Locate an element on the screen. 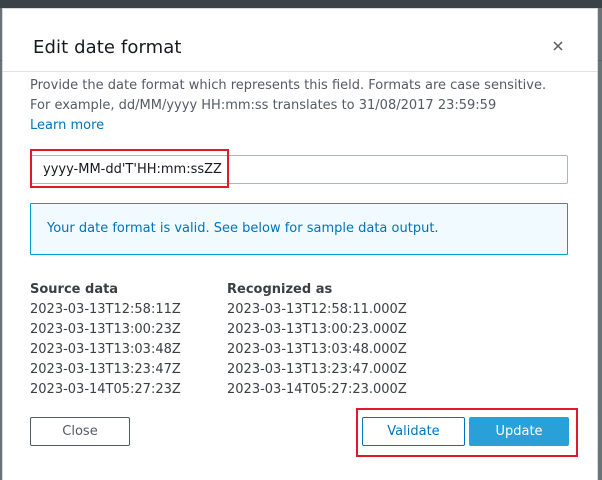  table-cell: 2023-03-13T13:00:23Z is located at coordinates (105, 329).